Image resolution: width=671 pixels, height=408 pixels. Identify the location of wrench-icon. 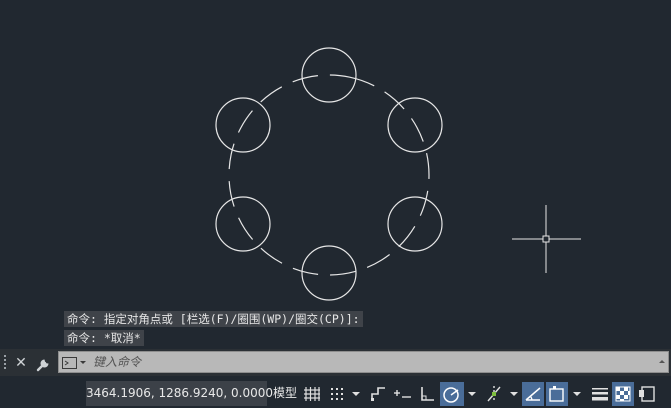
(44, 363).